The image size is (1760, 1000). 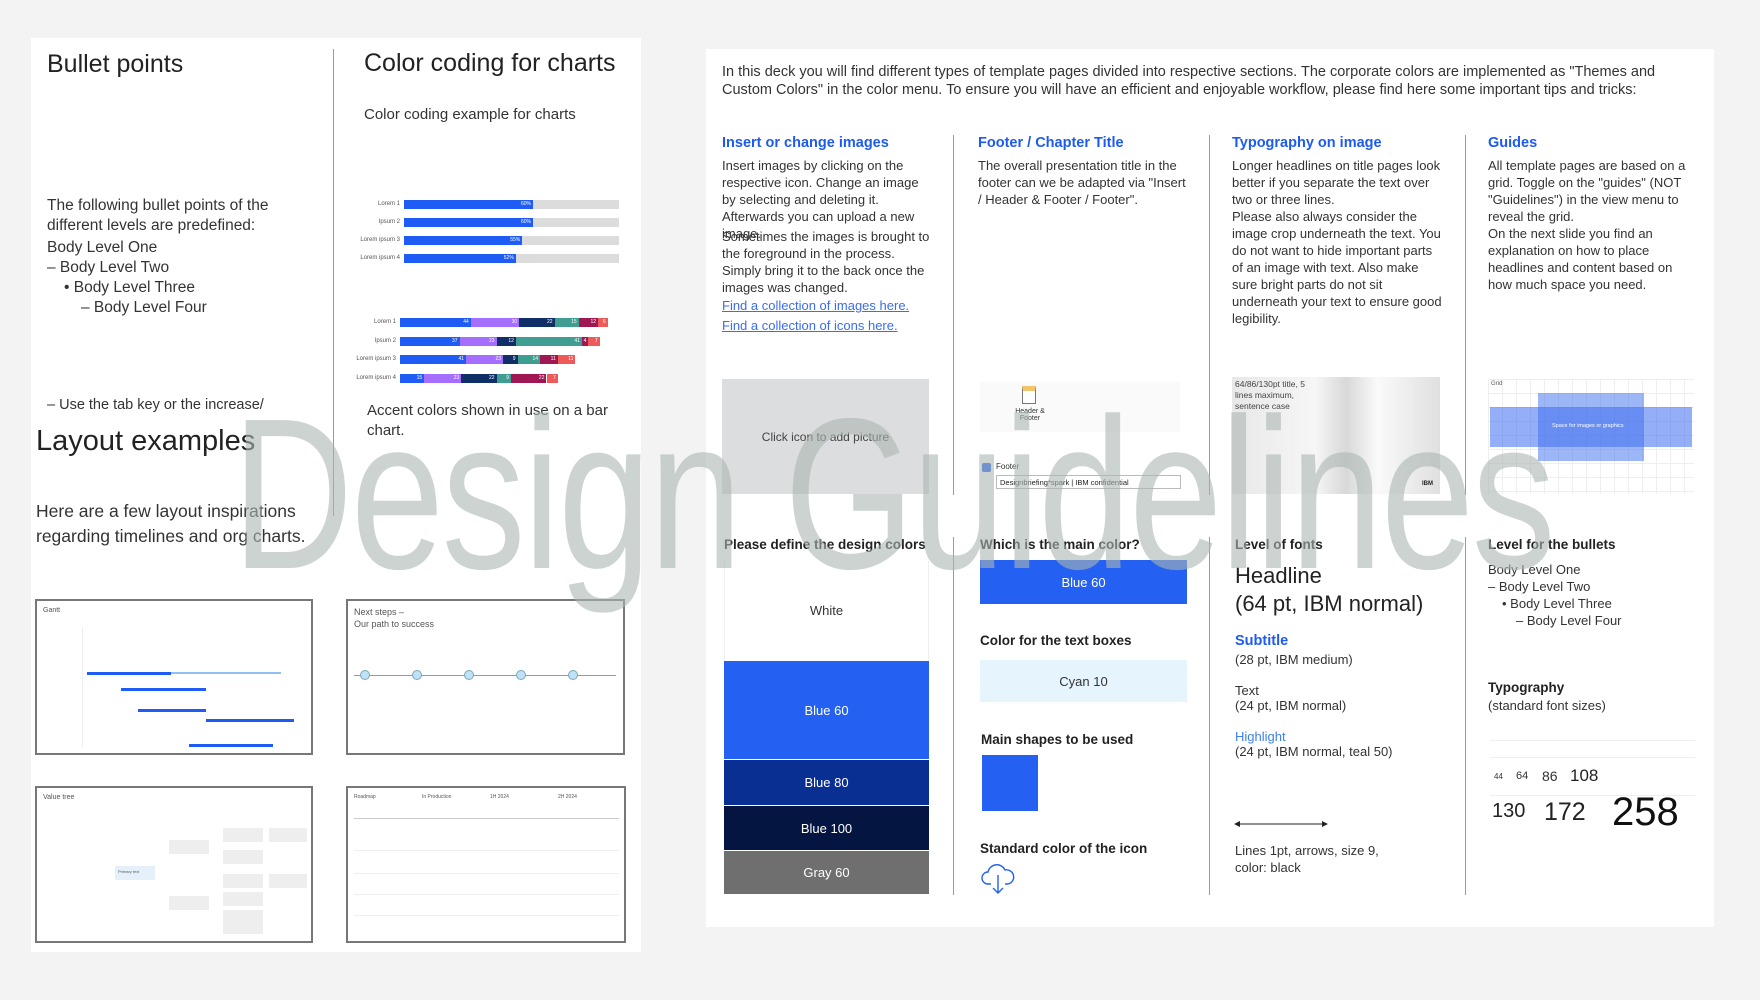 What do you see at coordinates (174, 677) in the screenshot?
I see `gantt-layout-thumbnail: Gantt` at bounding box center [174, 677].